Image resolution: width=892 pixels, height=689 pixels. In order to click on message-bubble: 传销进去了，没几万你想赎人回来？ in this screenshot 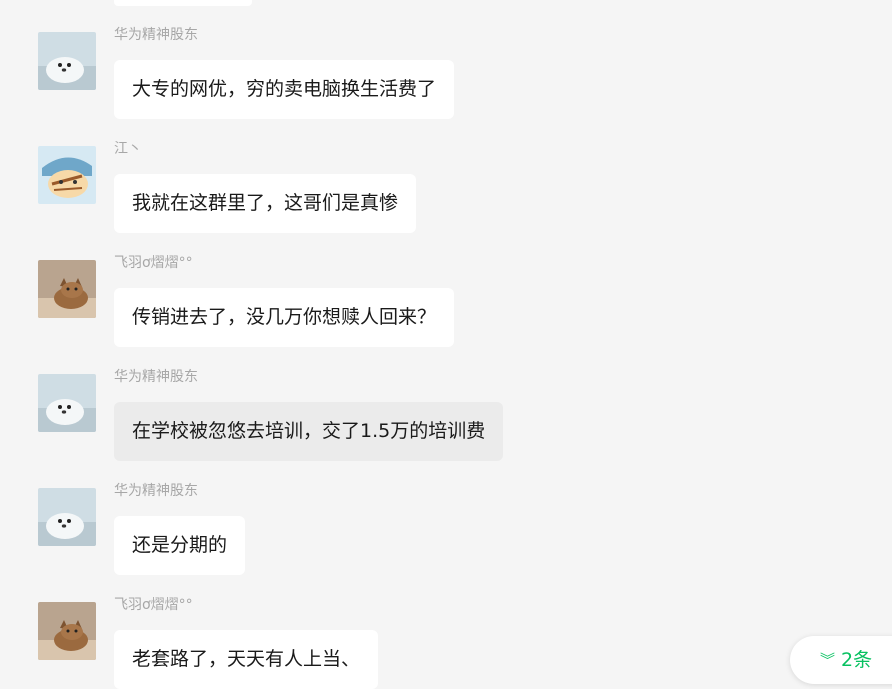, I will do `click(284, 317)`.